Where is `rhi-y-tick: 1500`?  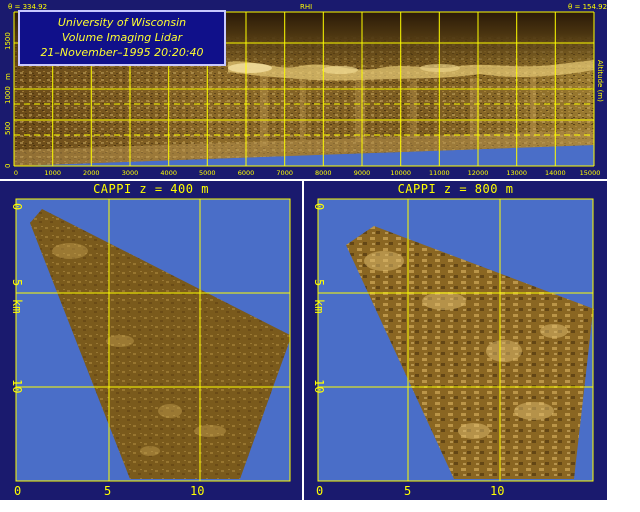
rhi-y-tick: 1500 is located at coordinates (8, 41).